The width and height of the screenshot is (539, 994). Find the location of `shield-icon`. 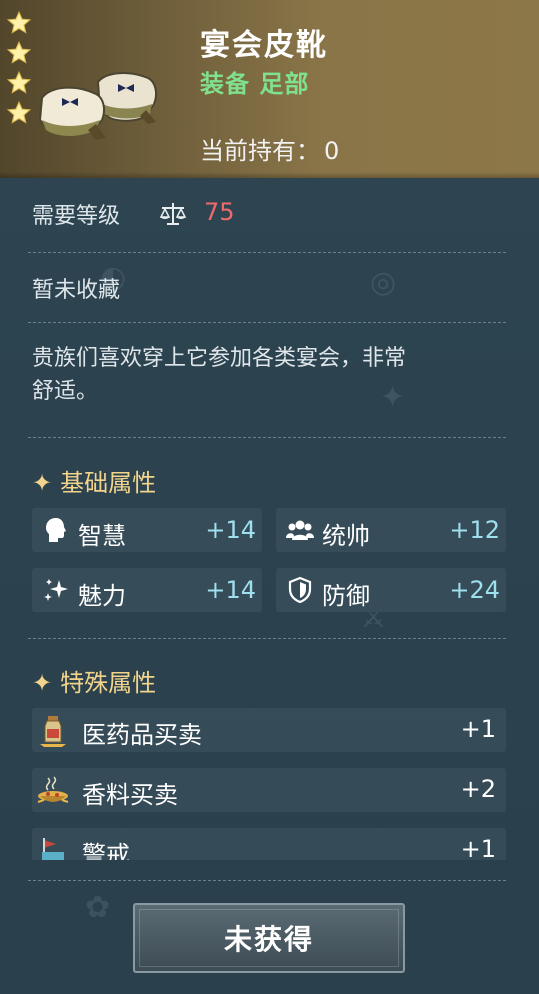

shield-icon is located at coordinates (300, 590).